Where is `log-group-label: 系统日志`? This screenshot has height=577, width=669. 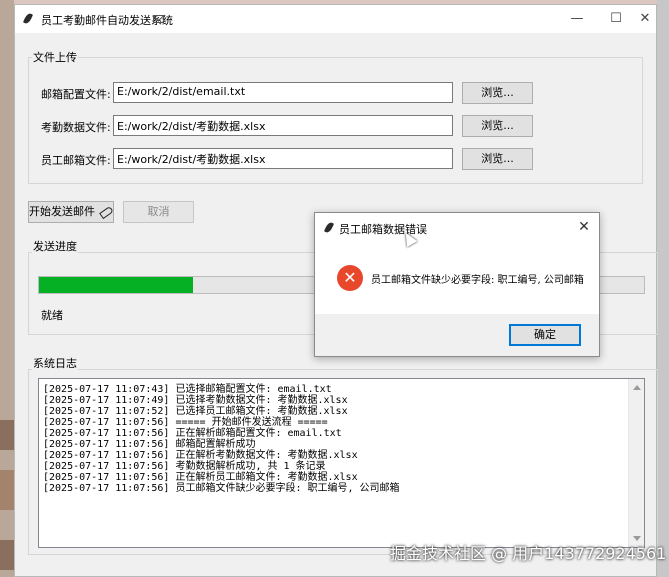
log-group-label: 系统日志 is located at coordinates (55, 363).